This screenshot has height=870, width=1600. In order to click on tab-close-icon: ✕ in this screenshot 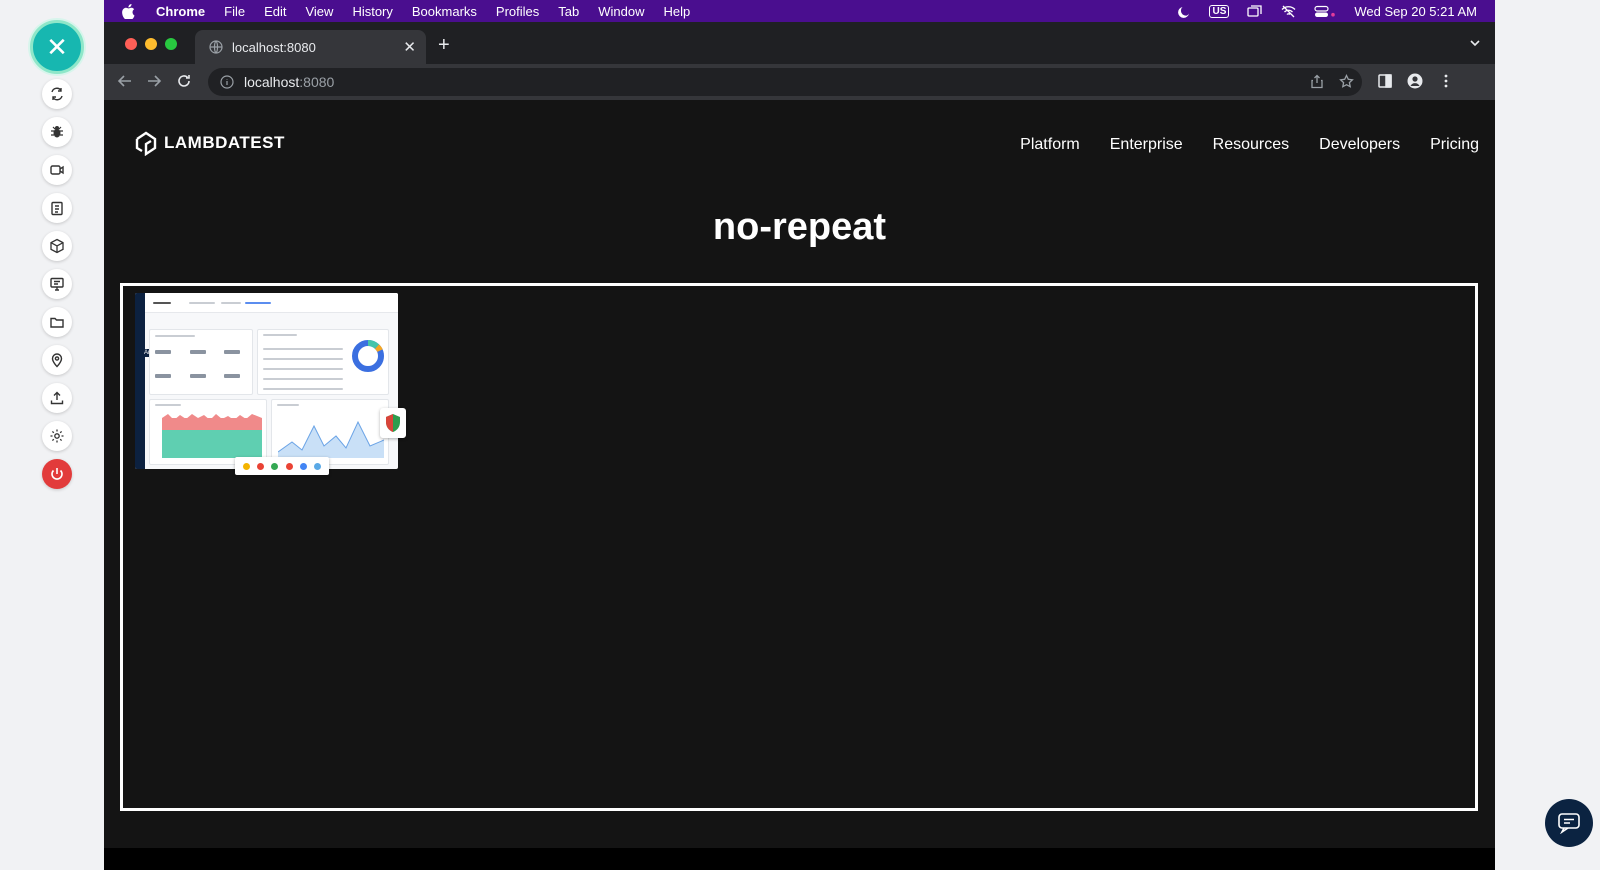, I will do `click(409, 47)`.